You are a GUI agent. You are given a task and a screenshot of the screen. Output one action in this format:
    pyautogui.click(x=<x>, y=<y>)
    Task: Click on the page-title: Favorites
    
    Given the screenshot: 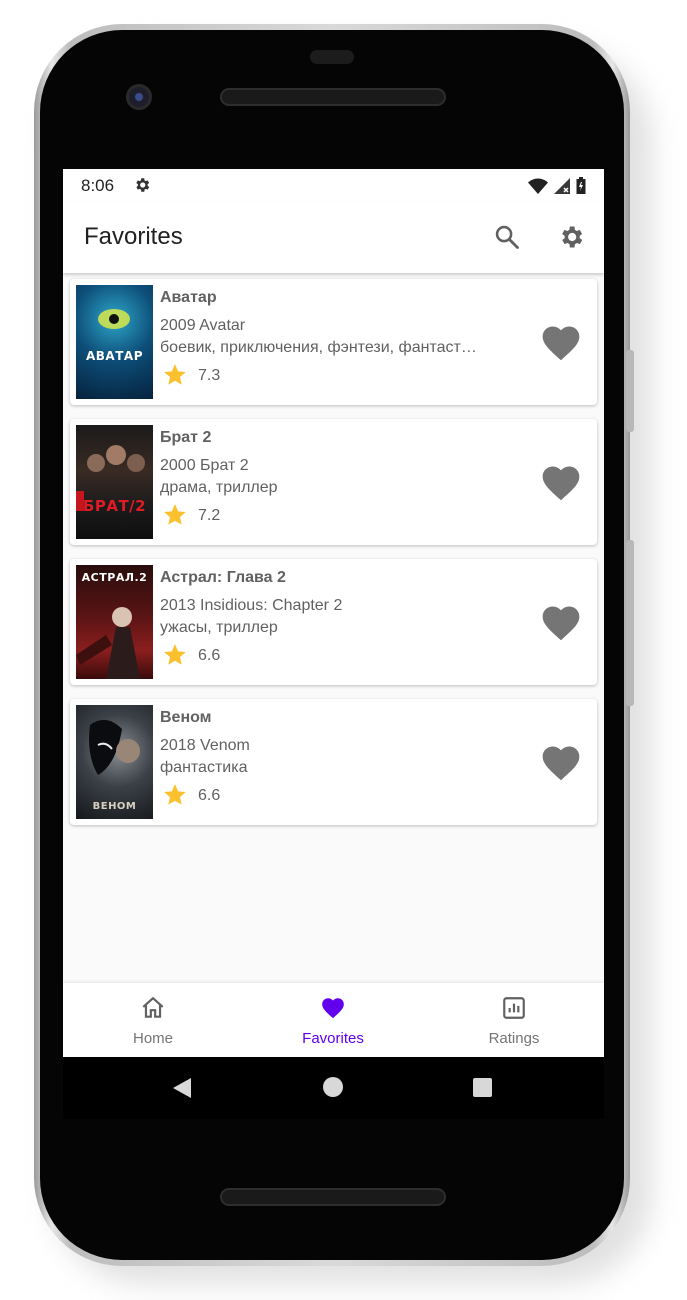 What is the action you would take?
    pyautogui.click(x=133, y=236)
    